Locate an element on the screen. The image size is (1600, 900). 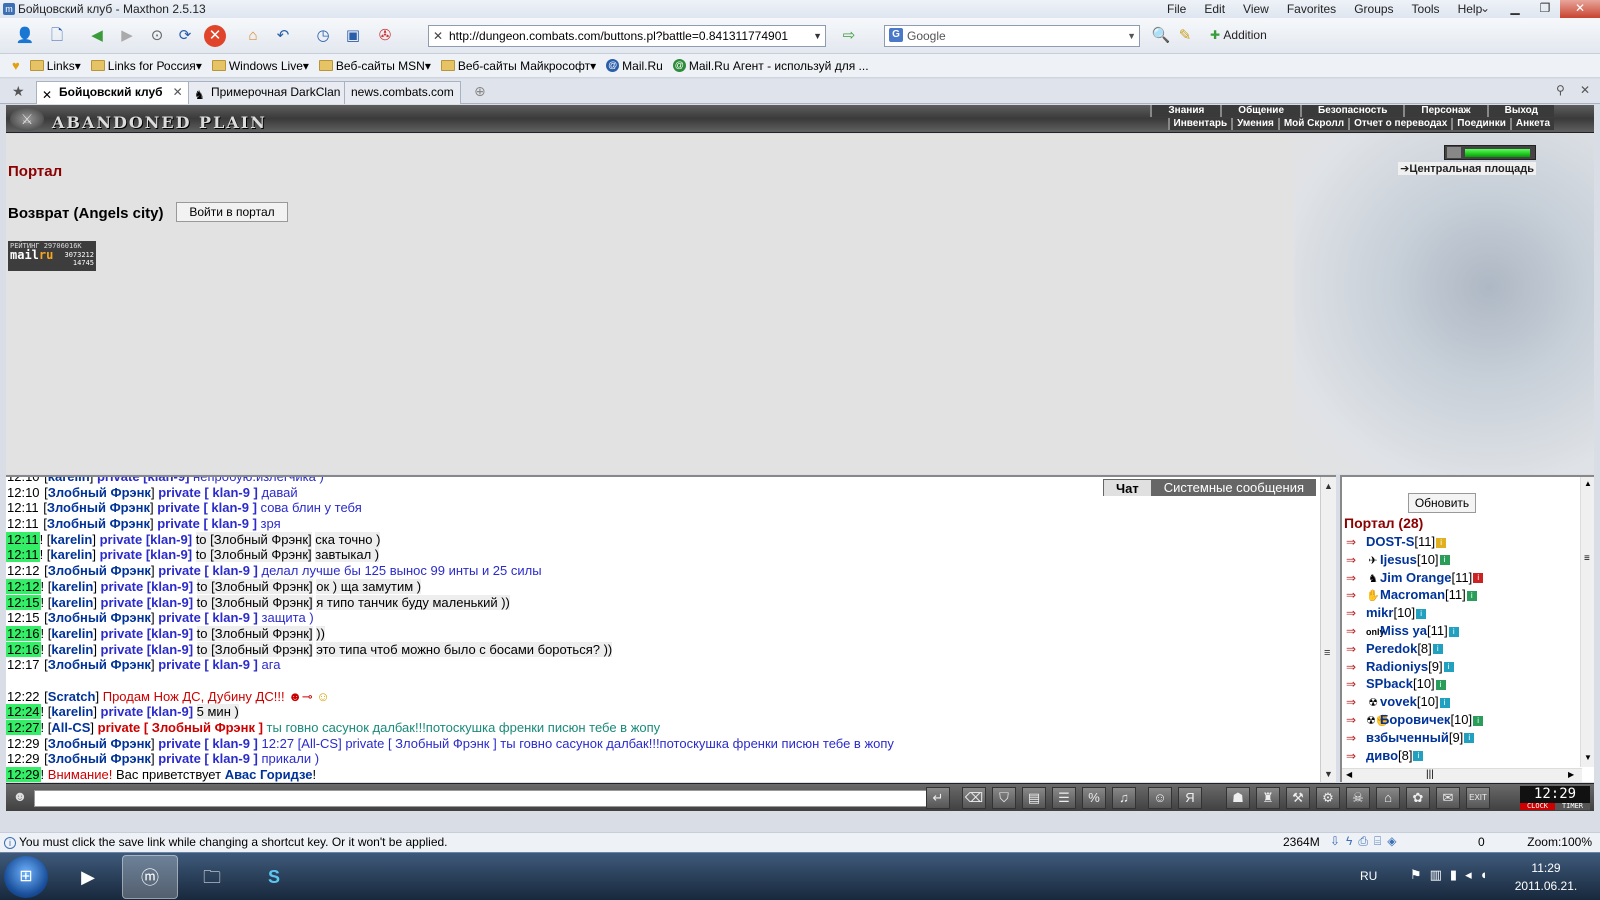
skill-5-icon: ☠ is located at coordinates (1358, 798).